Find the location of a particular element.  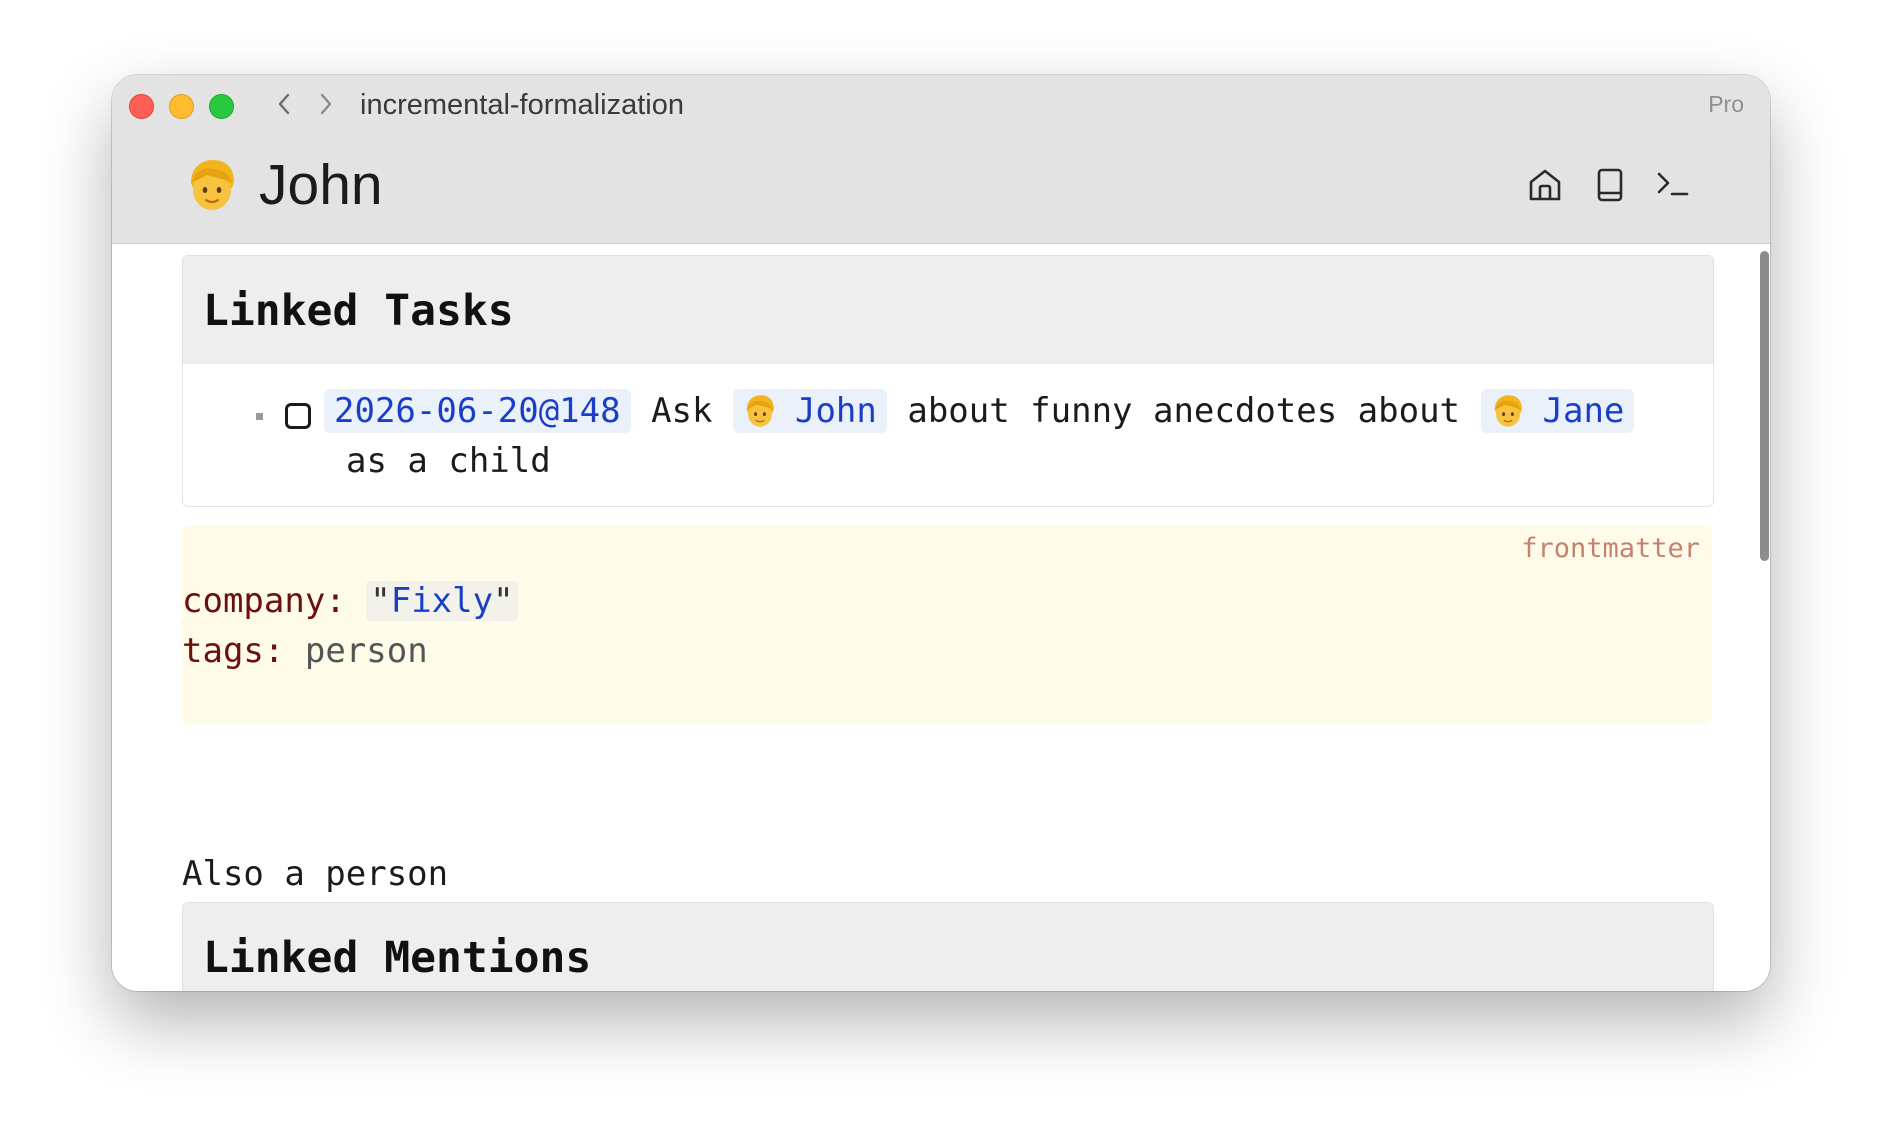

task-text-middle: about funny anecdotes about is located at coordinates (1184, 411).